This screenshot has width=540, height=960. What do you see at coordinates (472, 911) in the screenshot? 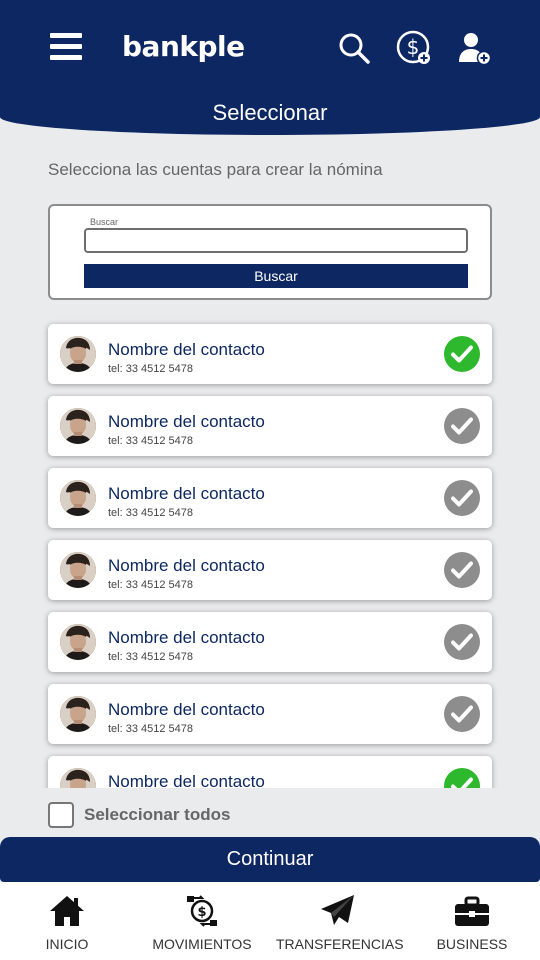
I see `briefcase-icon` at bounding box center [472, 911].